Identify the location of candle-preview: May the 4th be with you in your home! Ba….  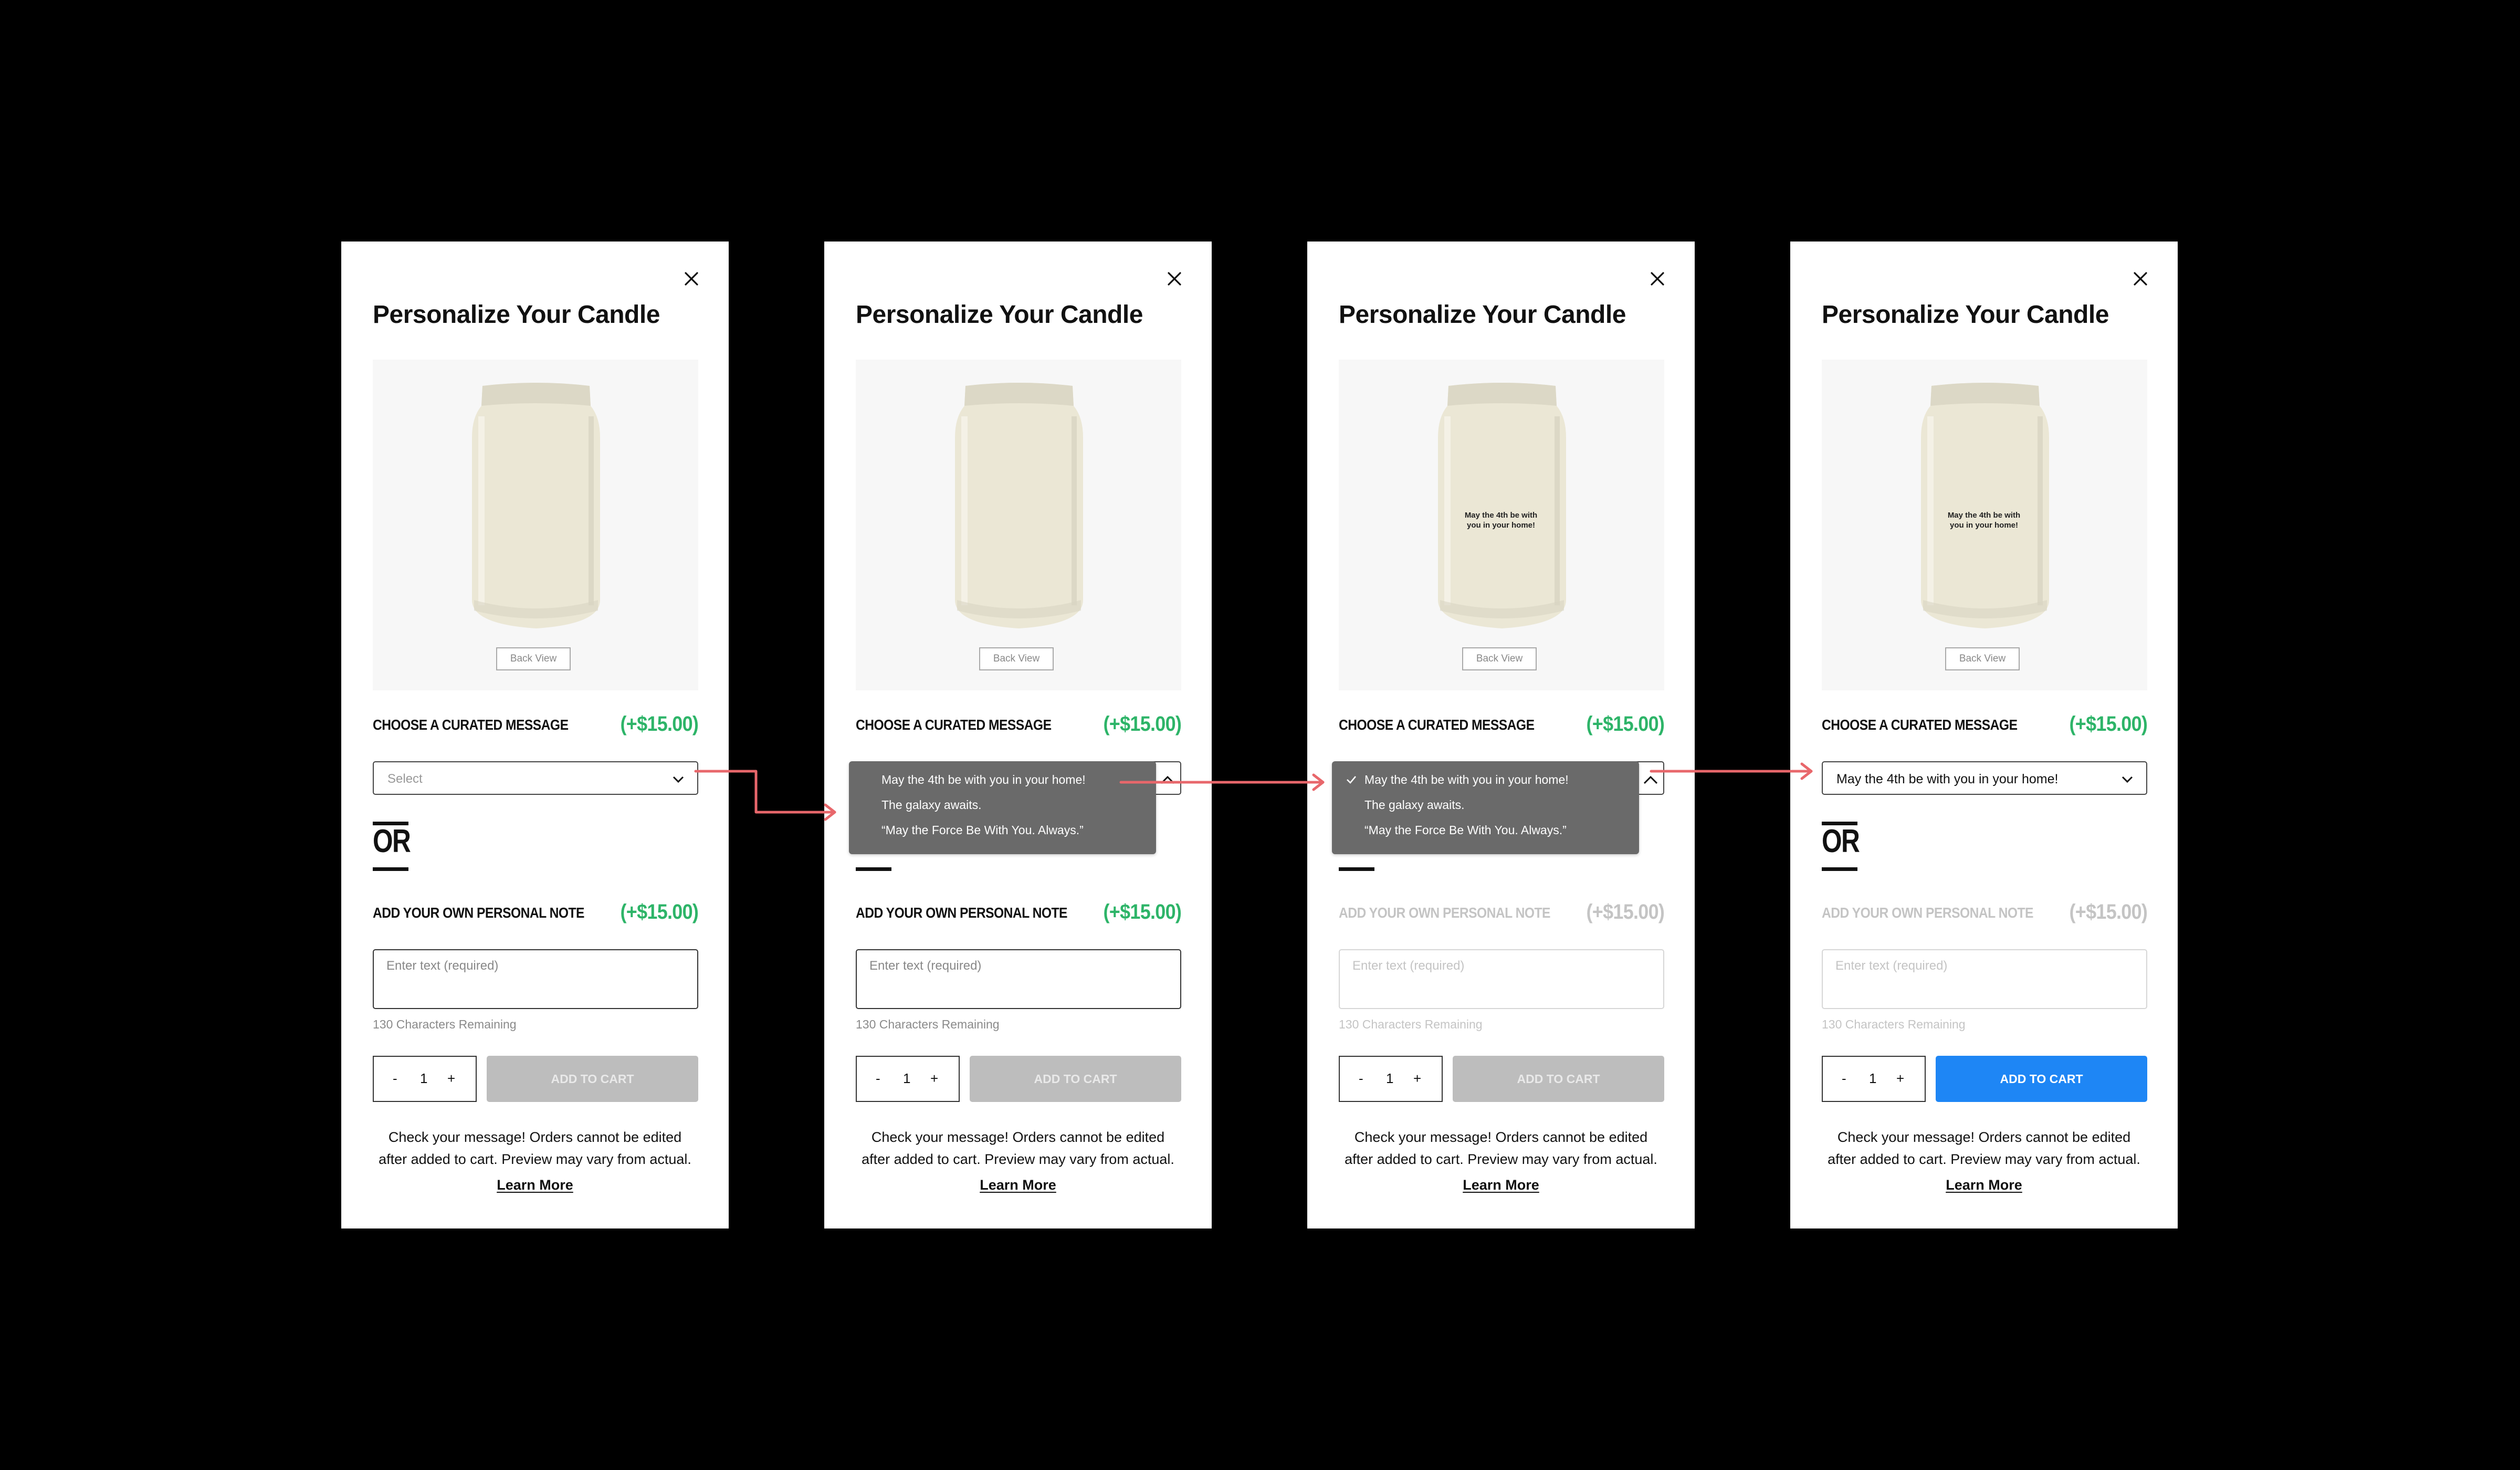
(1501, 525).